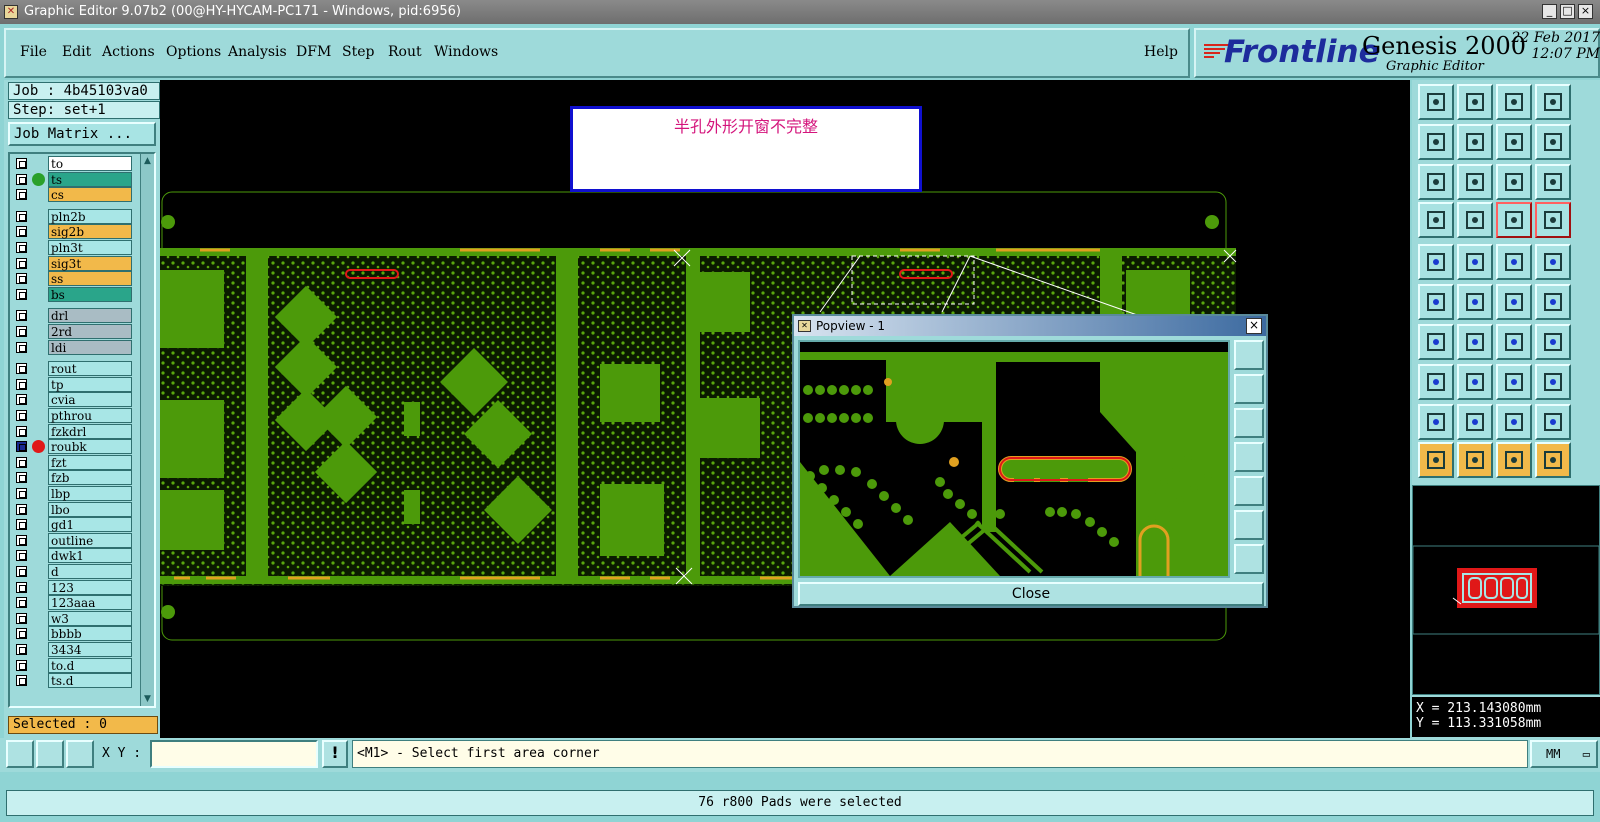 Image resolution: width=1600 pixels, height=822 pixels. What do you see at coordinates (90, 316) in the screenshot?
I see `layer-name: drl` at bounding box center [90, 316].